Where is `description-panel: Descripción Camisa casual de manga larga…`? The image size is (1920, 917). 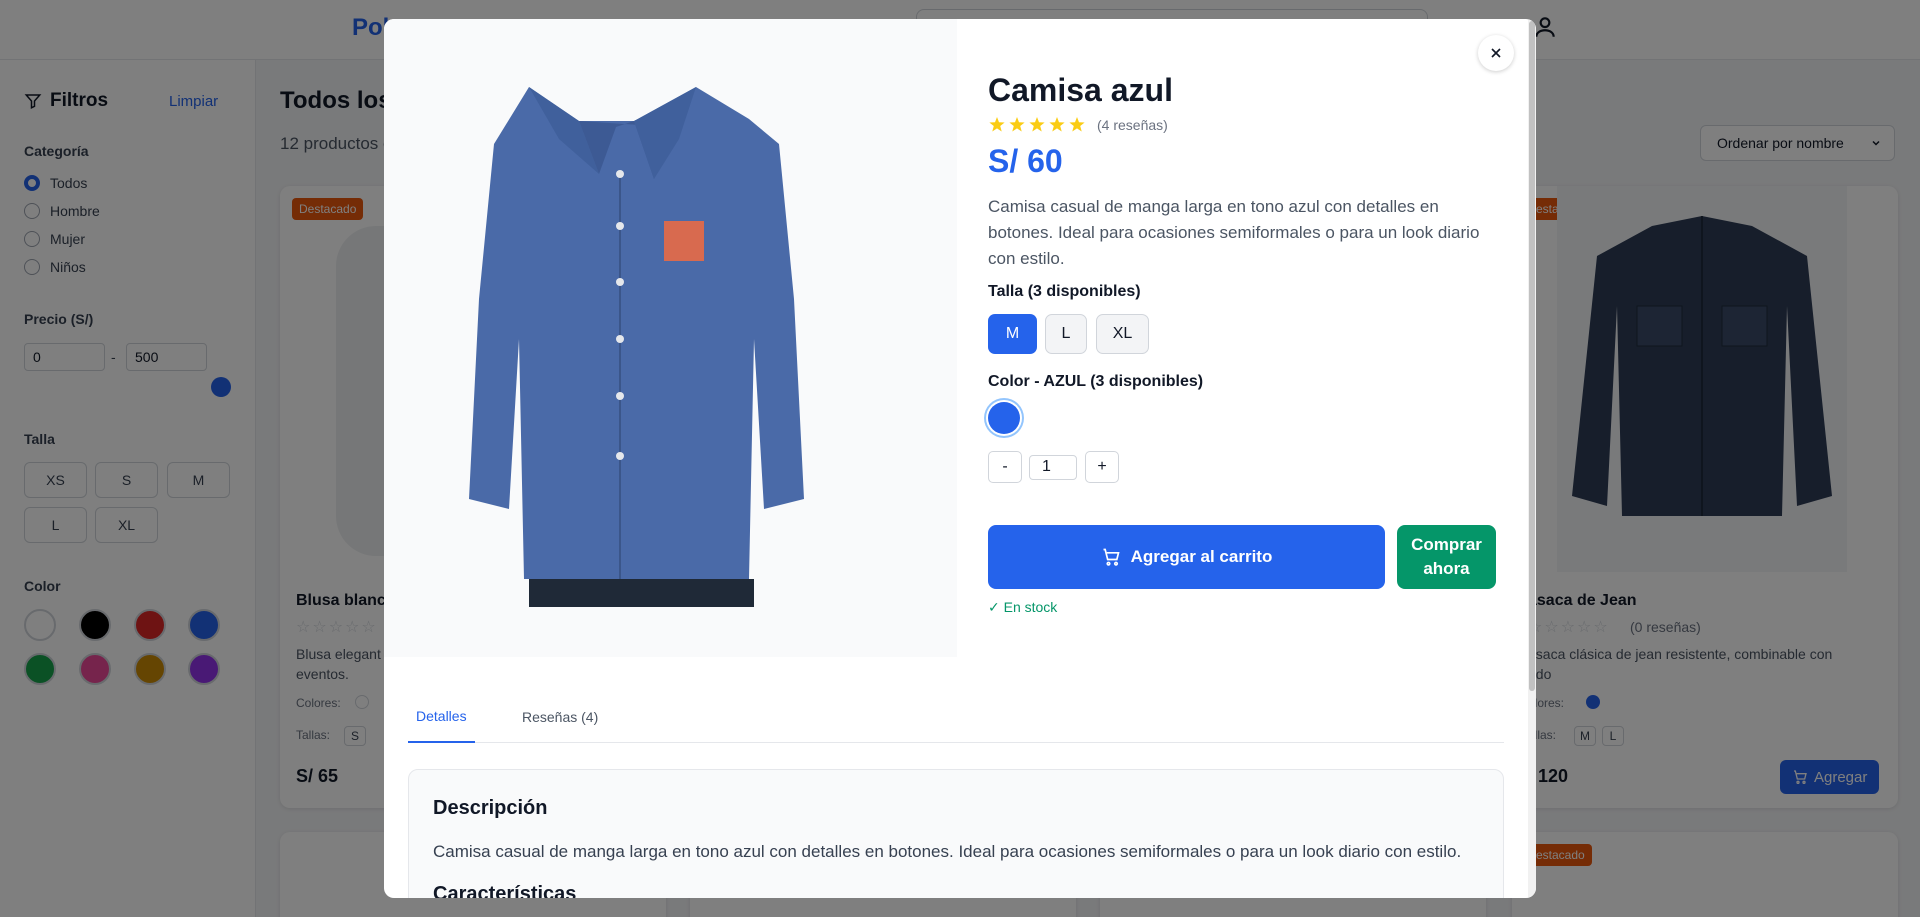 description-panel: Descripción Camisa casual de manga larga… is located at coordinates (956, 833).